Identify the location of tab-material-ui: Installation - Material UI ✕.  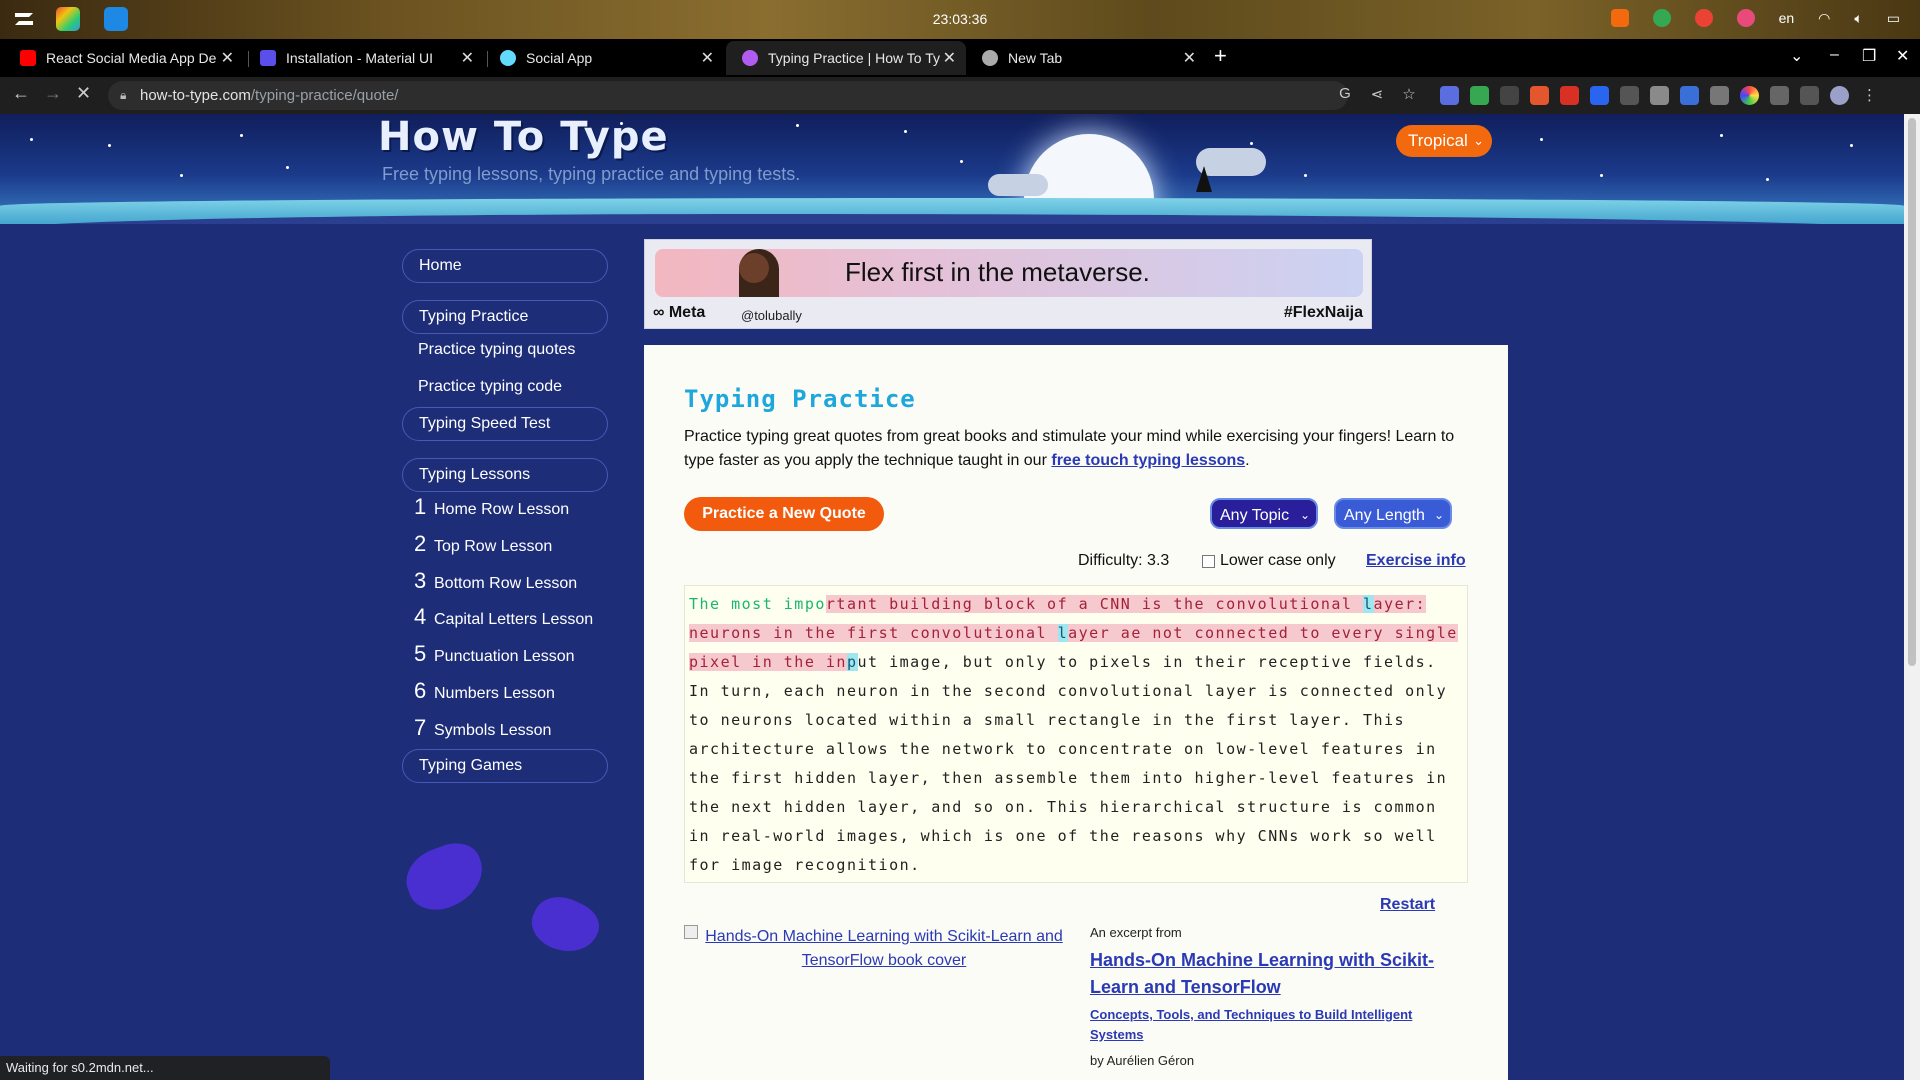
(364, 58).